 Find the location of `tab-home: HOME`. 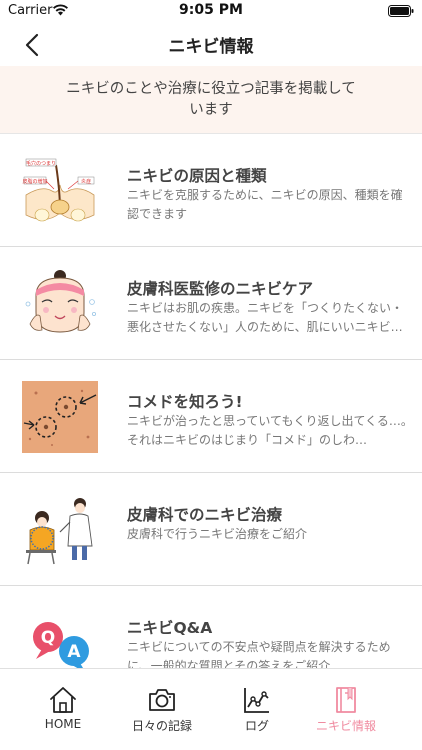

tab-home: HOME is located at coordinates (63, 704).